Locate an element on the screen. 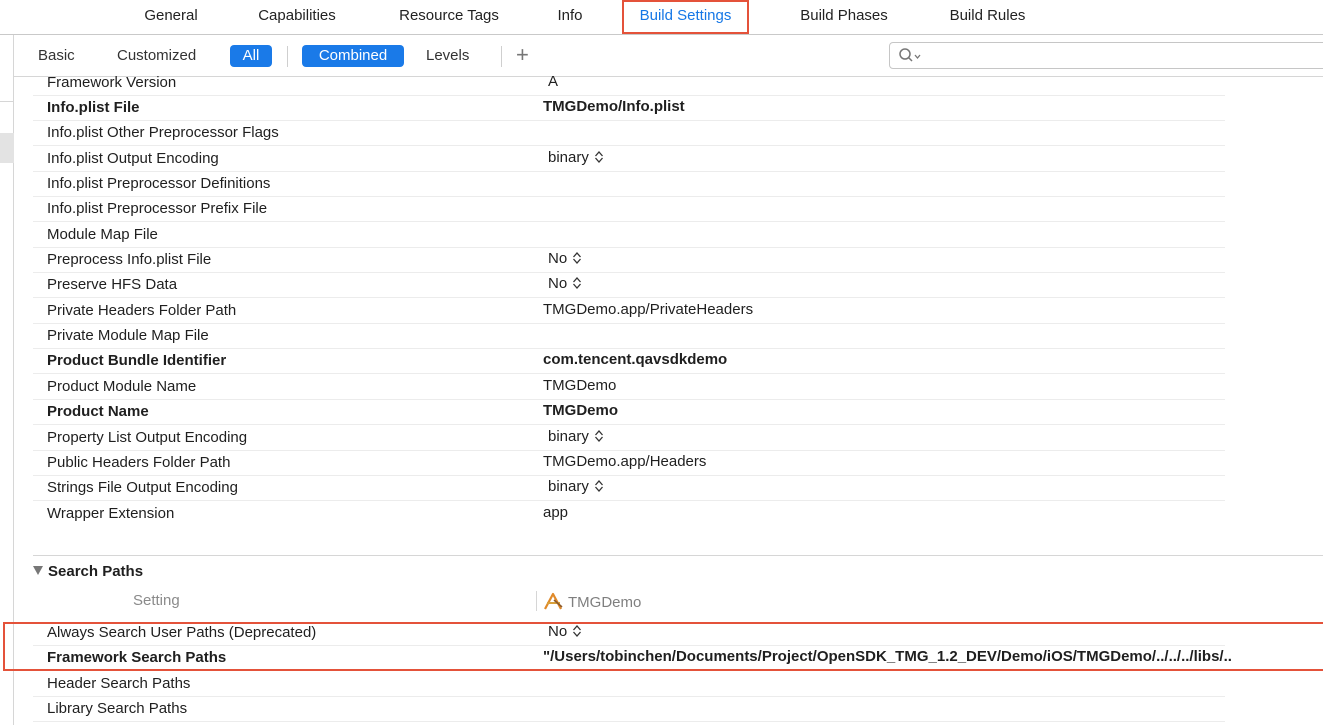 The width and height of the screenshot is (1323, 725). setting-row-info-plist-file: Info.plist File TMGDemo/Info.plist is located at coordinates (629, 108).